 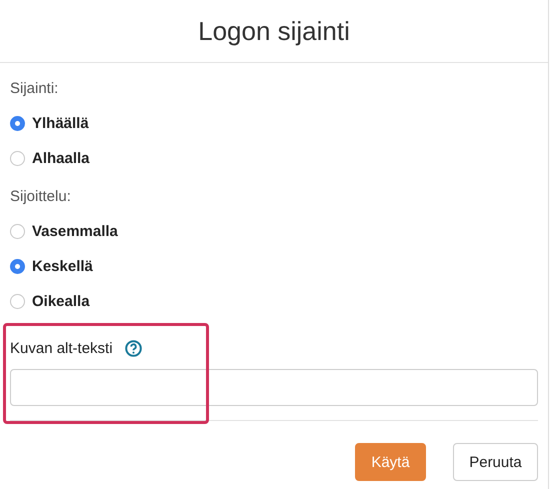 What do you see at coordinates (274, 31) in the screenshot?
I see `dialog-title: Logon sijainti` at bounding box center [274, 31].